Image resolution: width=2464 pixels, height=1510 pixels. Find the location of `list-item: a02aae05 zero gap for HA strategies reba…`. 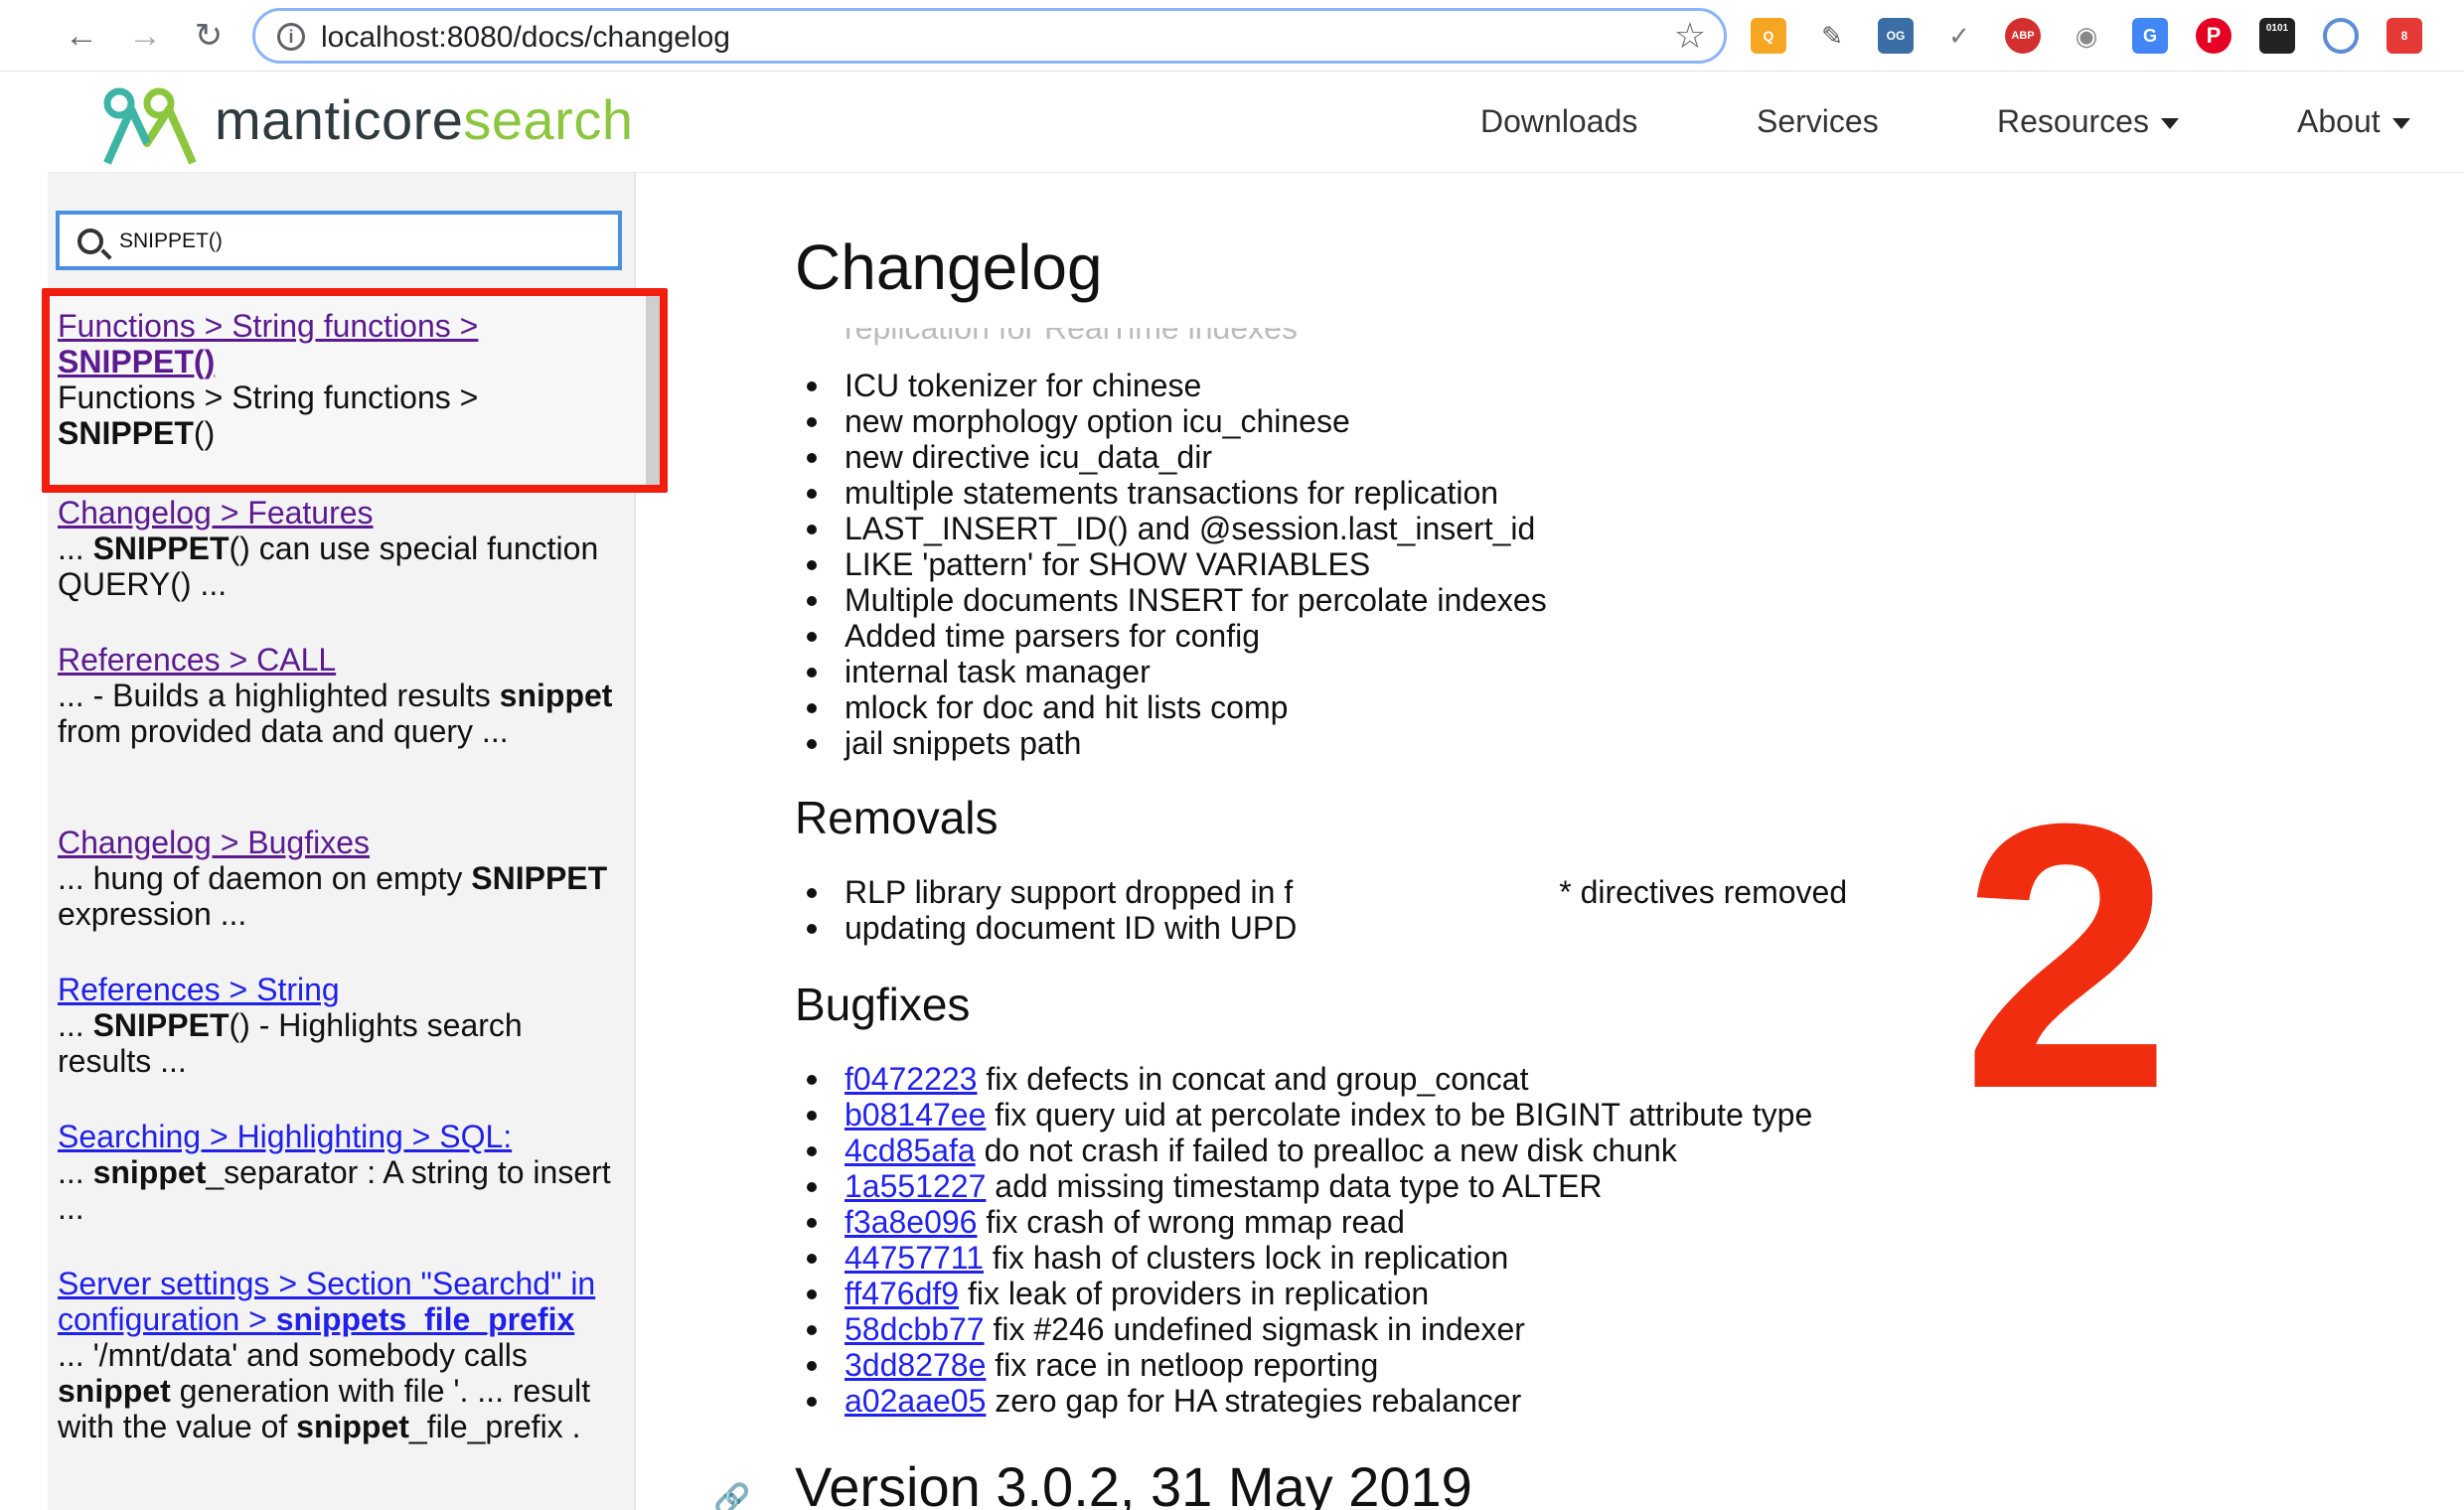

list-item: a02aae05 zero gap for HA strategies reba… is located at coordinates (1303, 1401).